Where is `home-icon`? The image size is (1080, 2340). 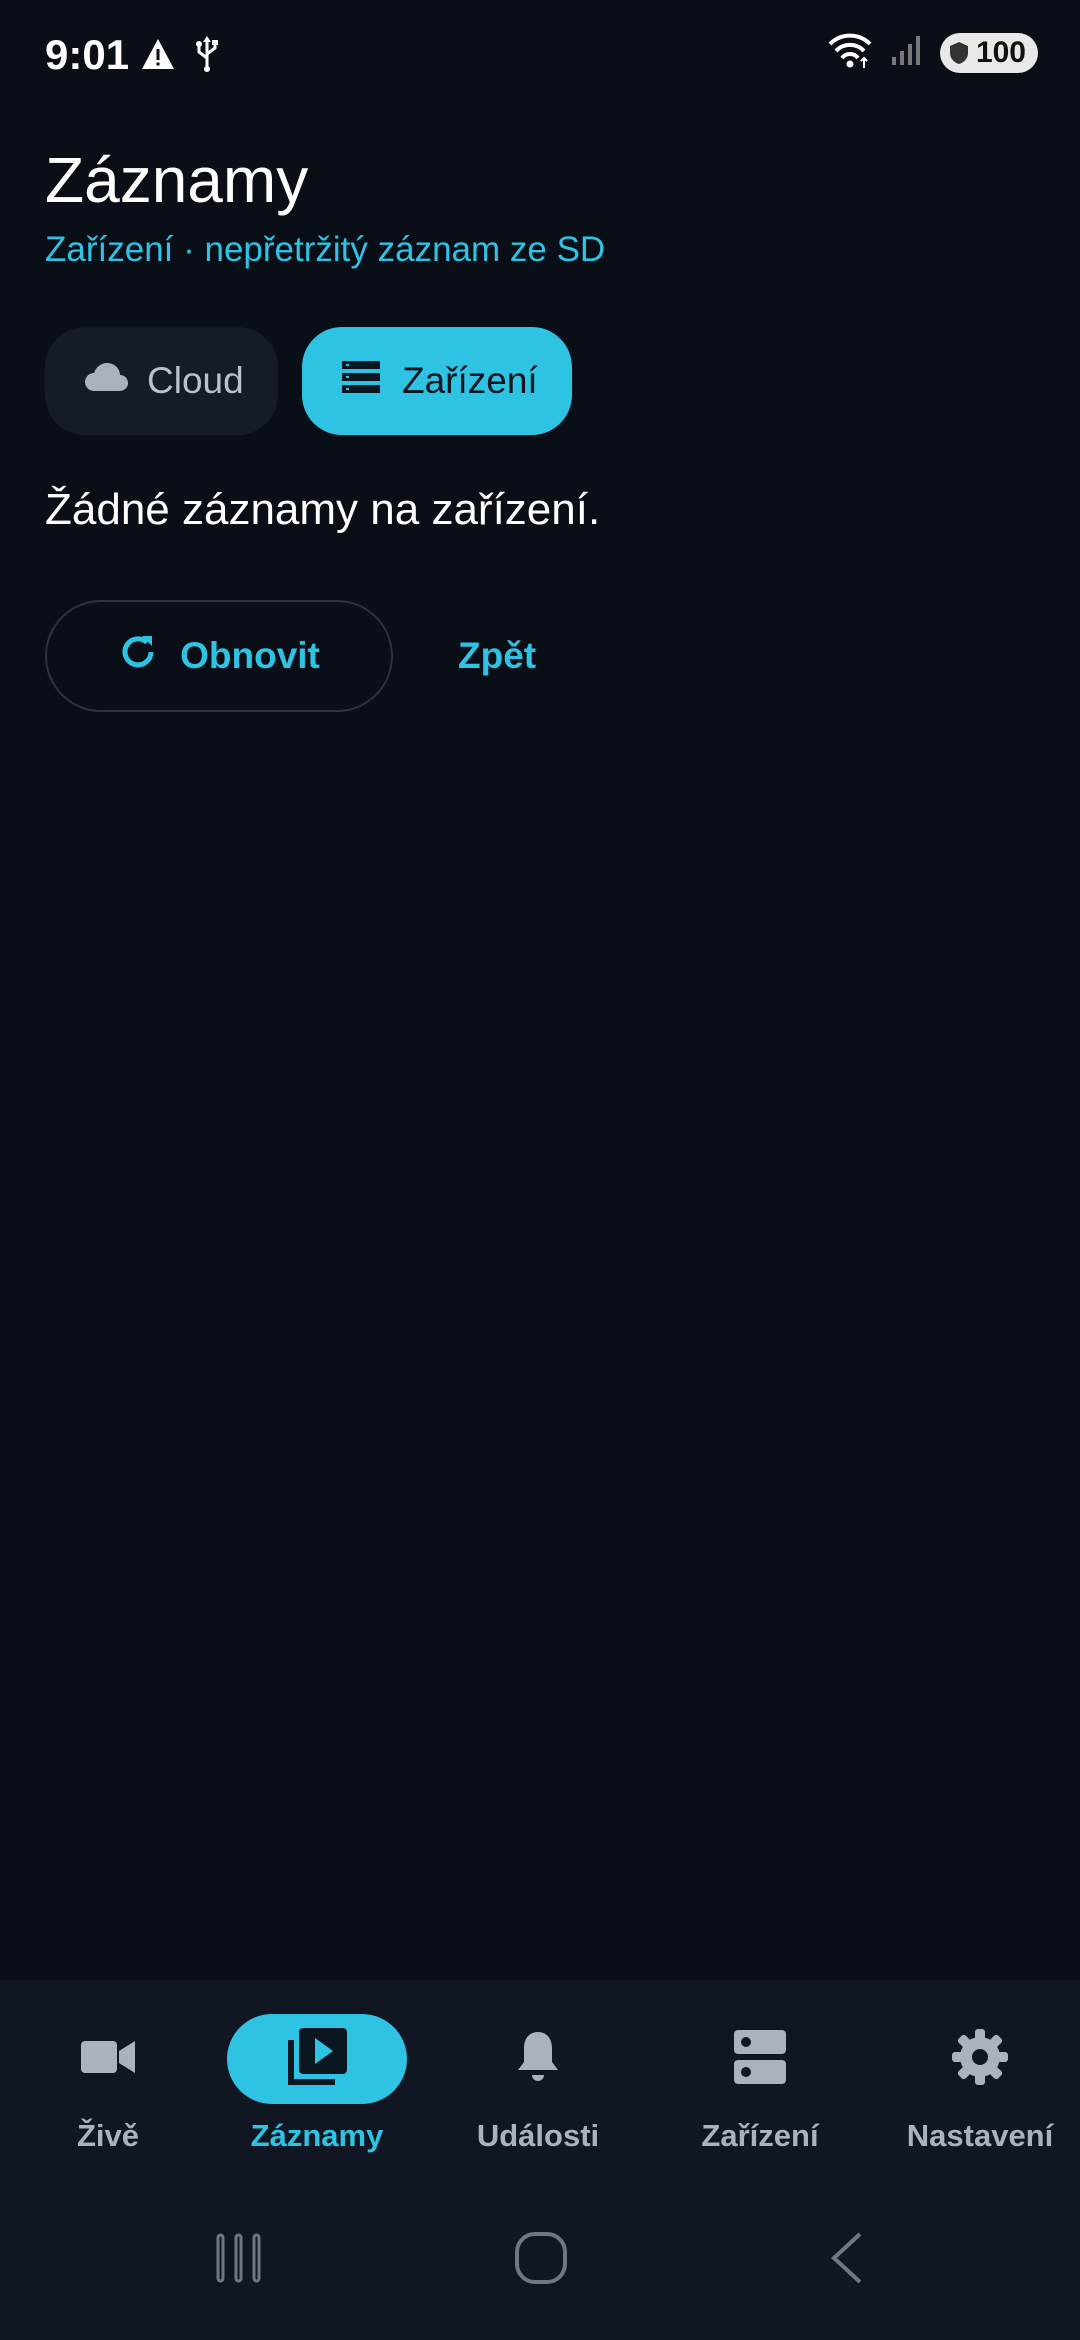 home-icon is located at coordinates (541, 2260).